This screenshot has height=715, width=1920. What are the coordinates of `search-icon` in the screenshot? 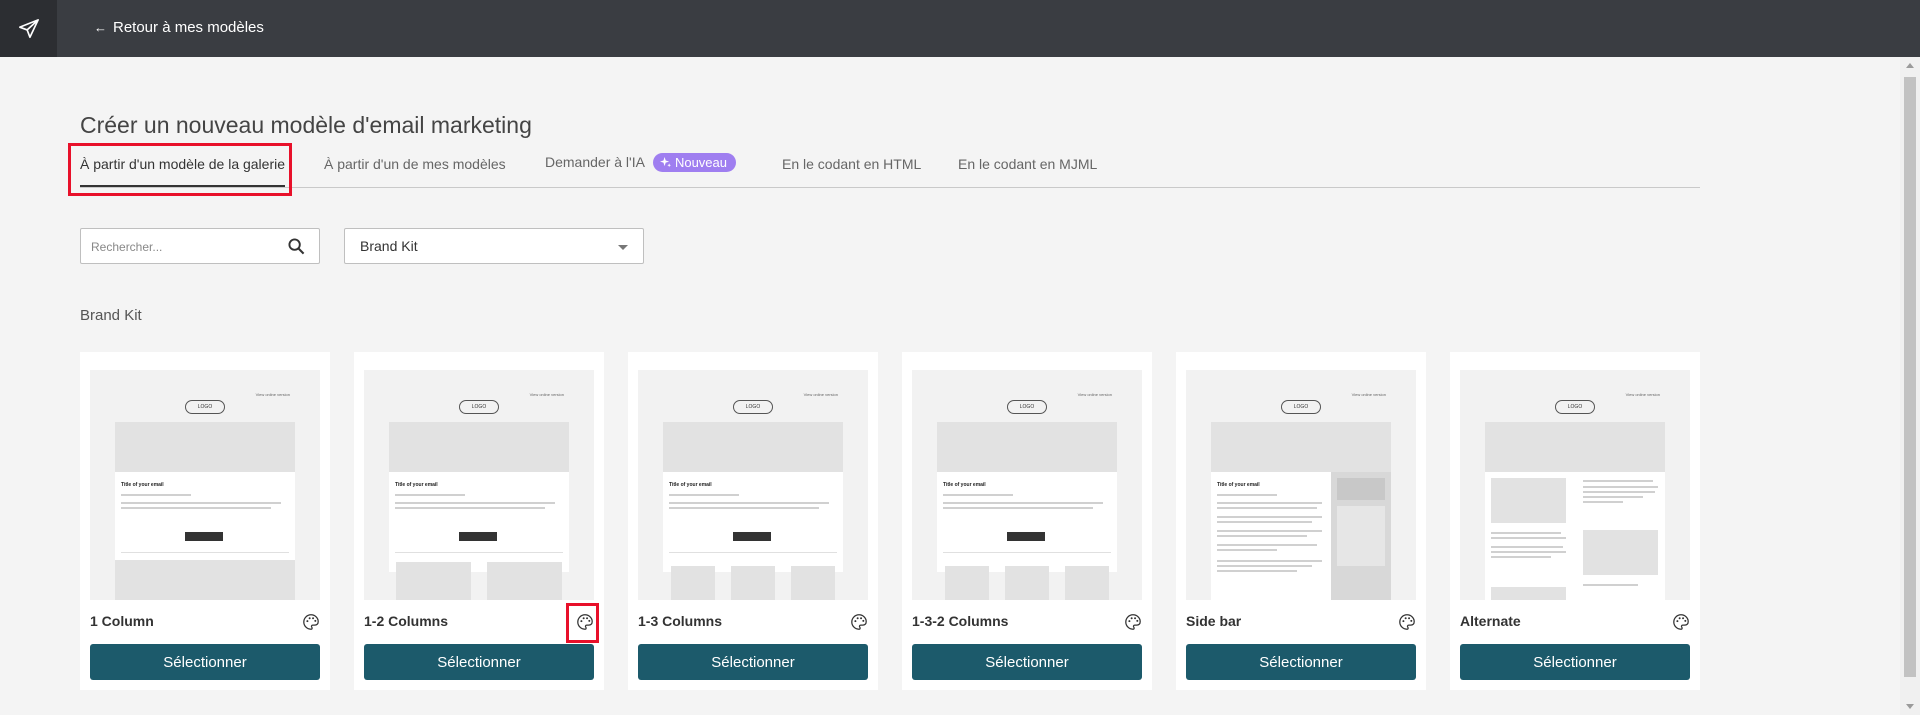 It's located at (296, 246).